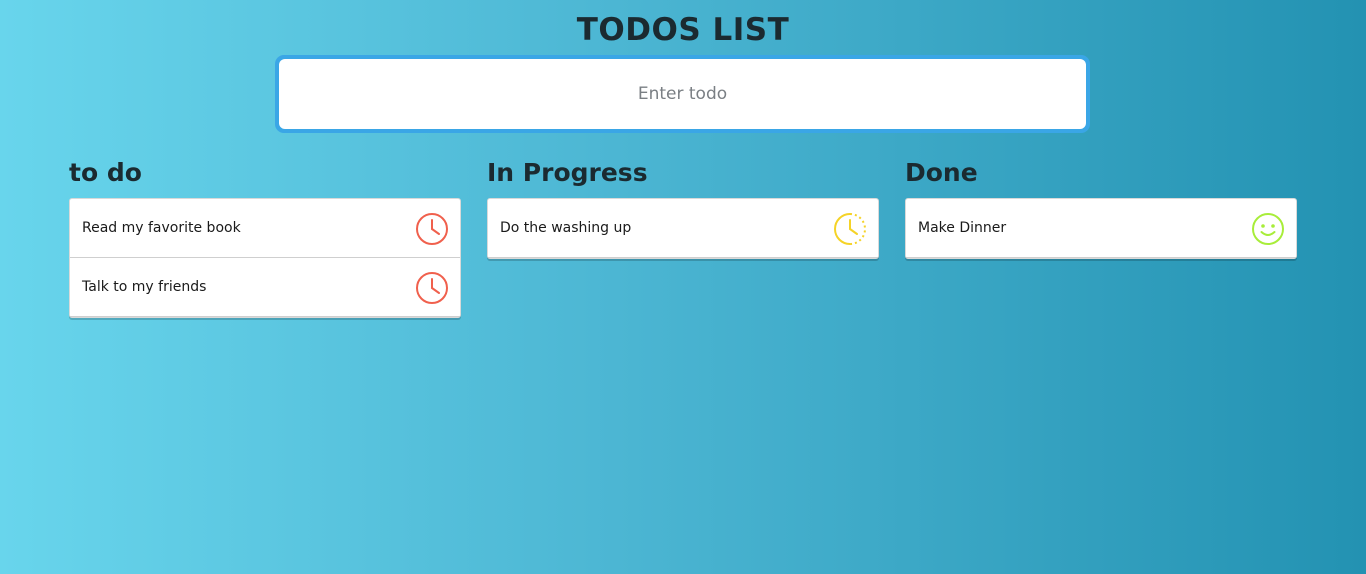 The height and width of the screenshot is (574, 1366). I want to click on column-title-todo: to do, so click(105, 172).